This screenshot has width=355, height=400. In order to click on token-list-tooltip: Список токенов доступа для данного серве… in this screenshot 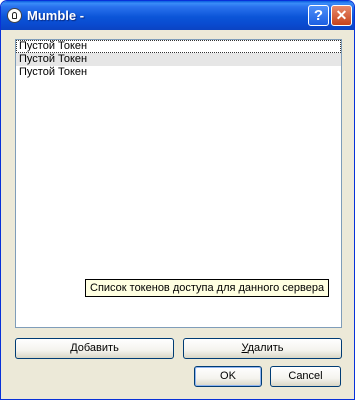, I will do `click(207, 288)`.